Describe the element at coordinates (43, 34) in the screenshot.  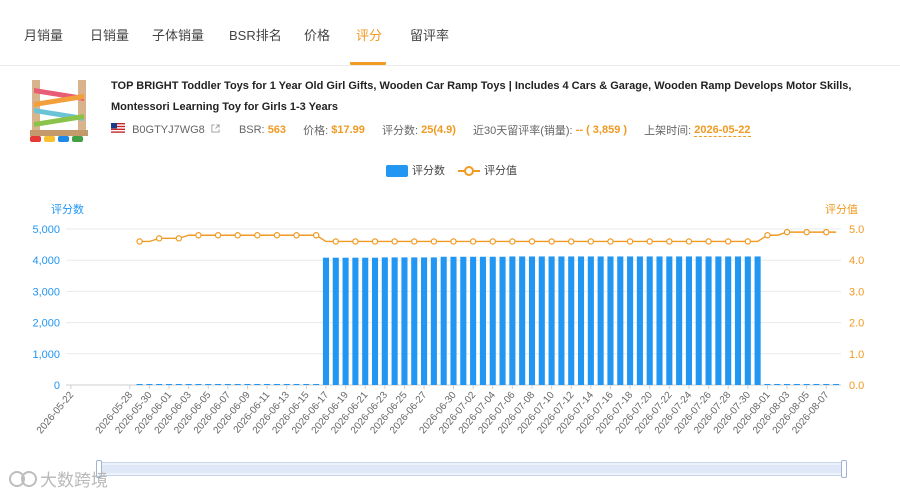
I see `tab-monthly-sales: 月销量` at that location.